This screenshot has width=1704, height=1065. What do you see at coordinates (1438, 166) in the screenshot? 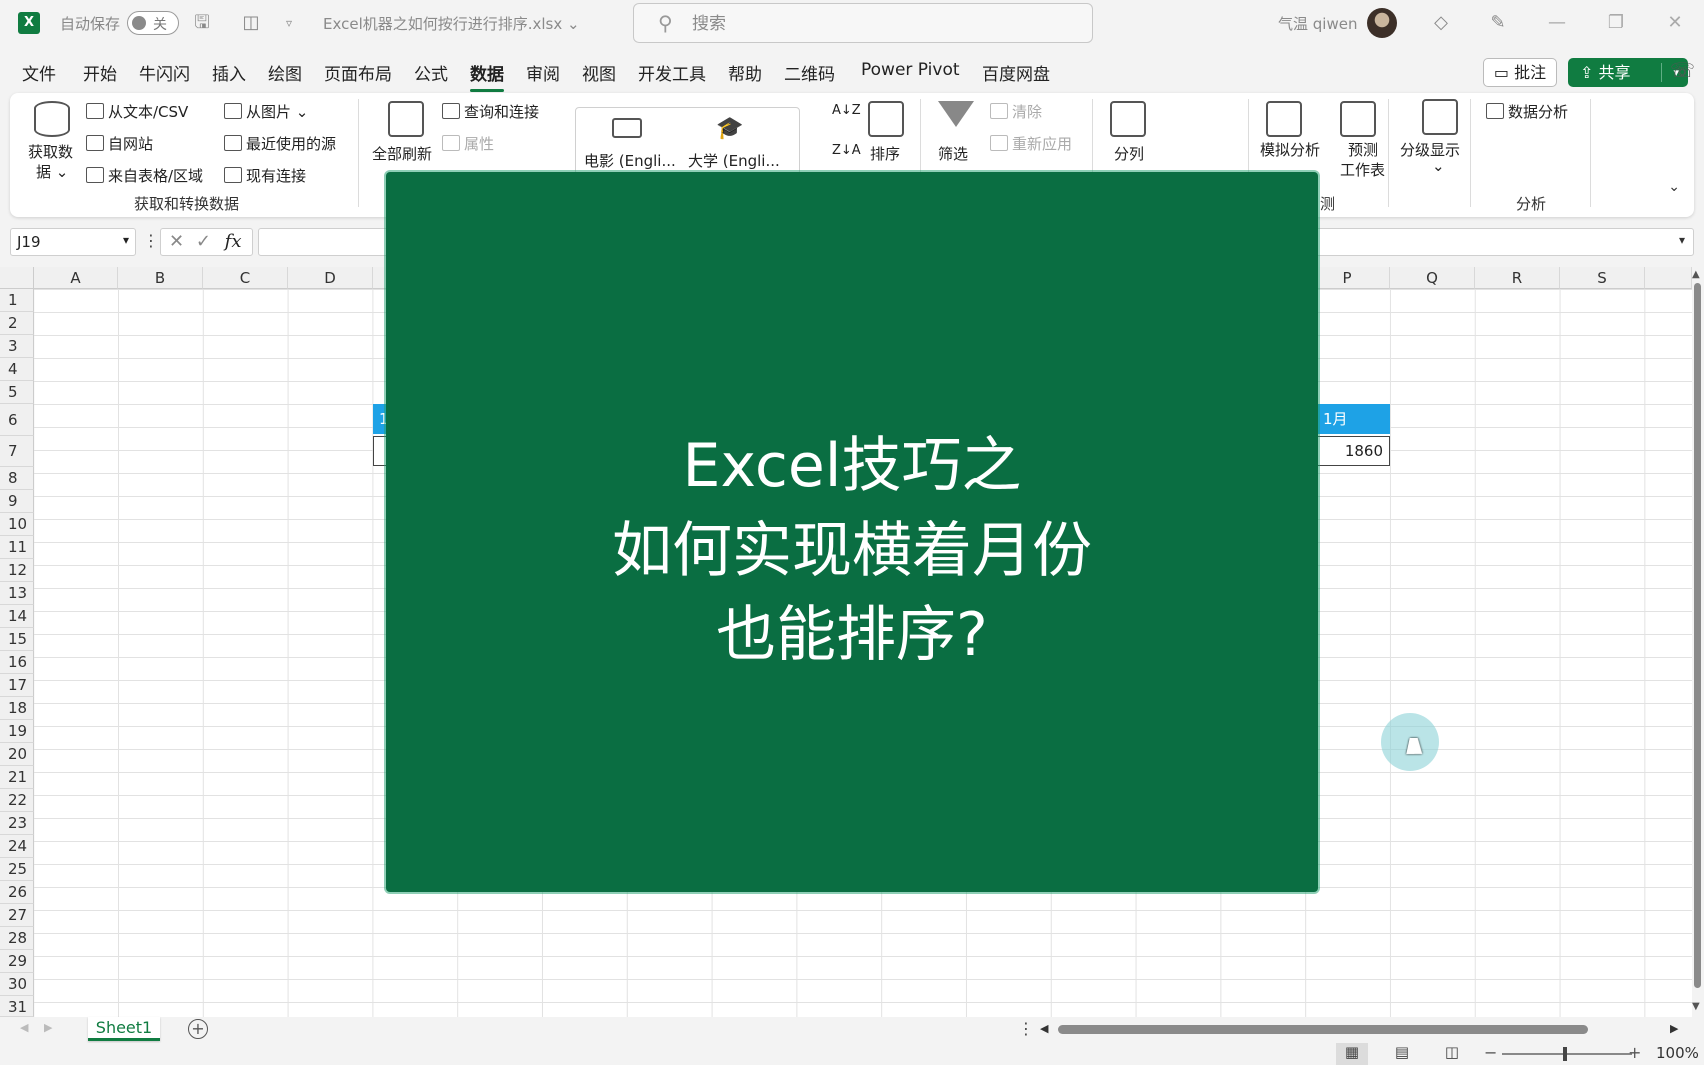
I see `outline-chevron-icon: ⌄` at bounding box center [1438, 166].